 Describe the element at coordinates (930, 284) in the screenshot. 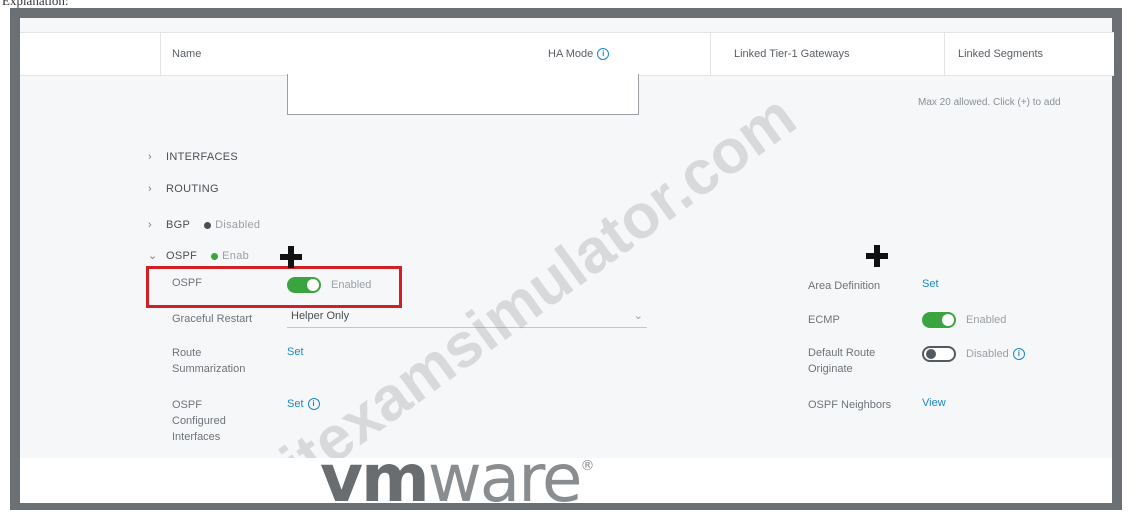

I see `area-definition-set-link: Set` at that location.